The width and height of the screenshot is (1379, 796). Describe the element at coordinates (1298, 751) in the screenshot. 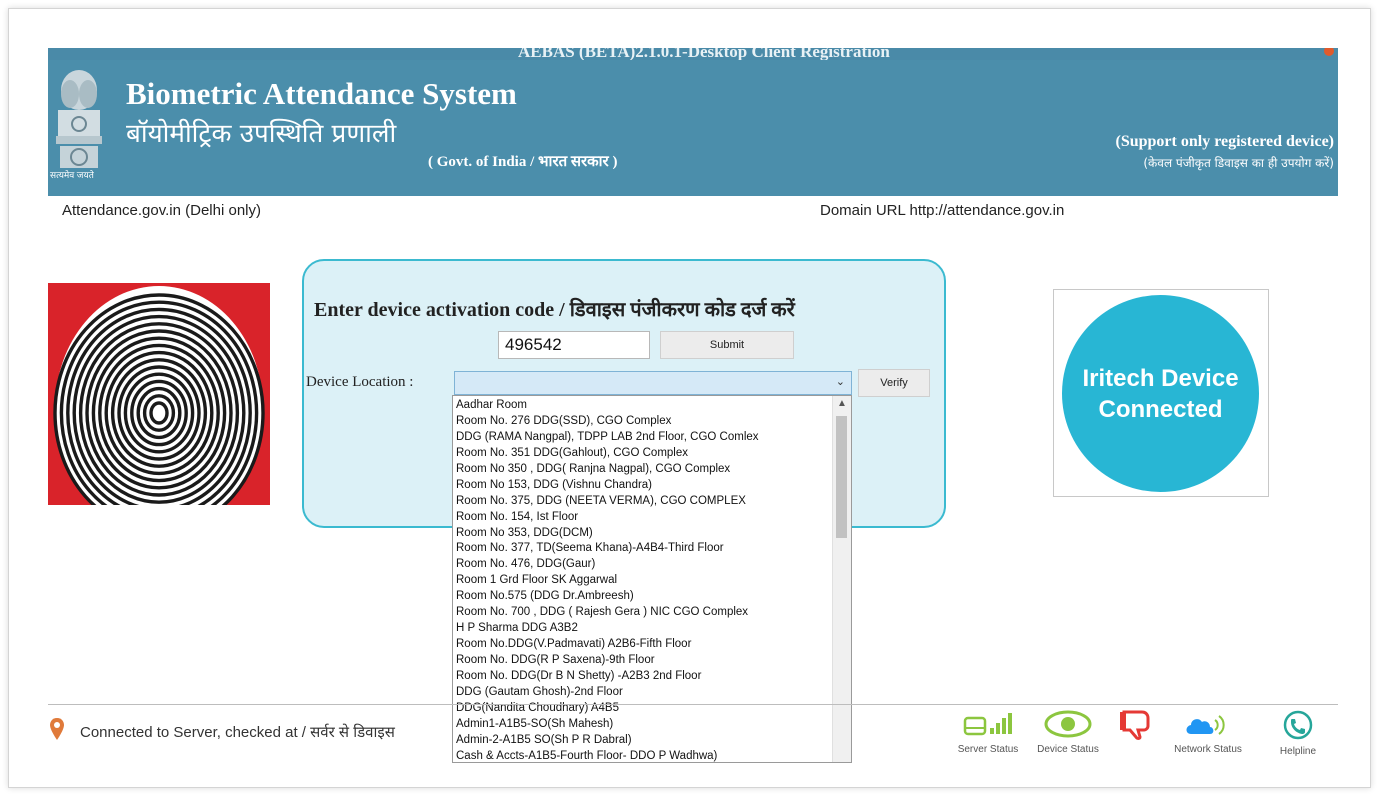

I see `status-icon-label: Helpline` at that location.